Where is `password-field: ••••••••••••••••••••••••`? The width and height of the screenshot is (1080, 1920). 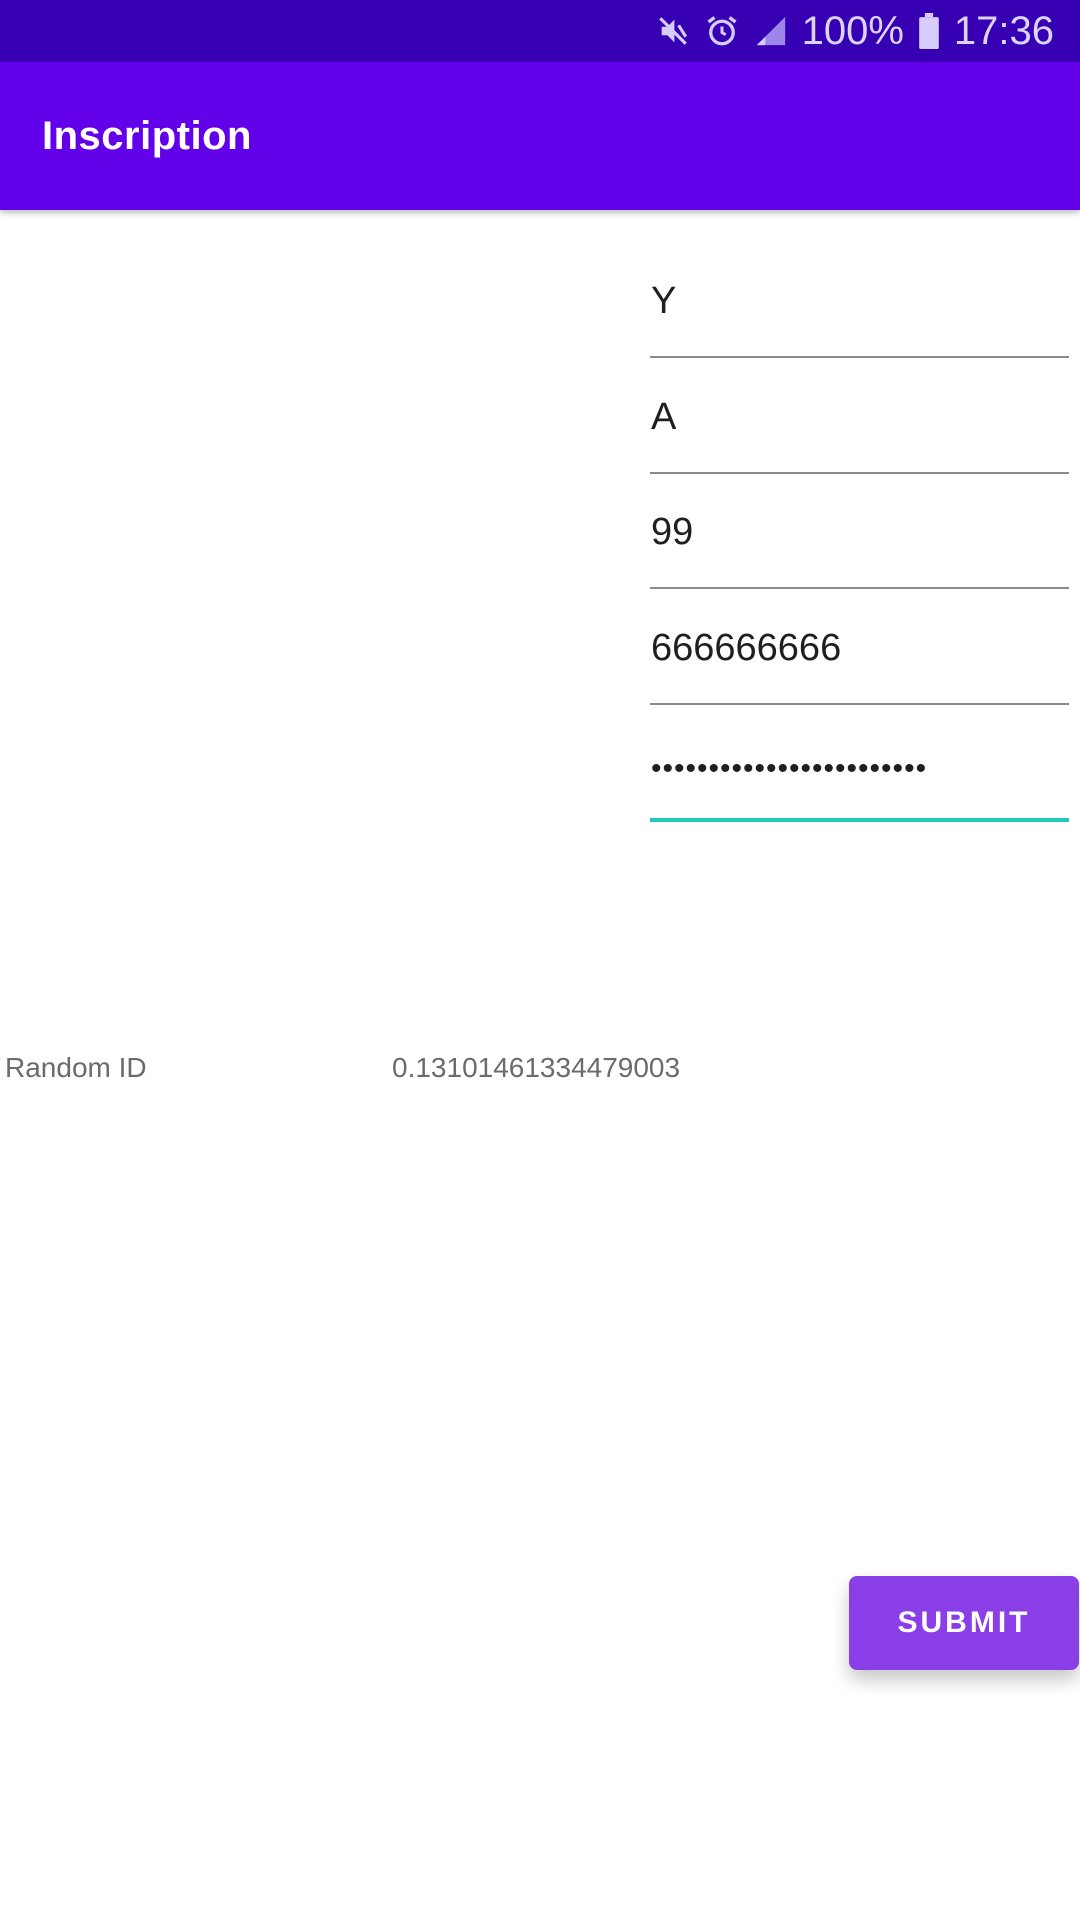 password-field: •••••••••••••••••••••••• is located at coordinates (859, 782).